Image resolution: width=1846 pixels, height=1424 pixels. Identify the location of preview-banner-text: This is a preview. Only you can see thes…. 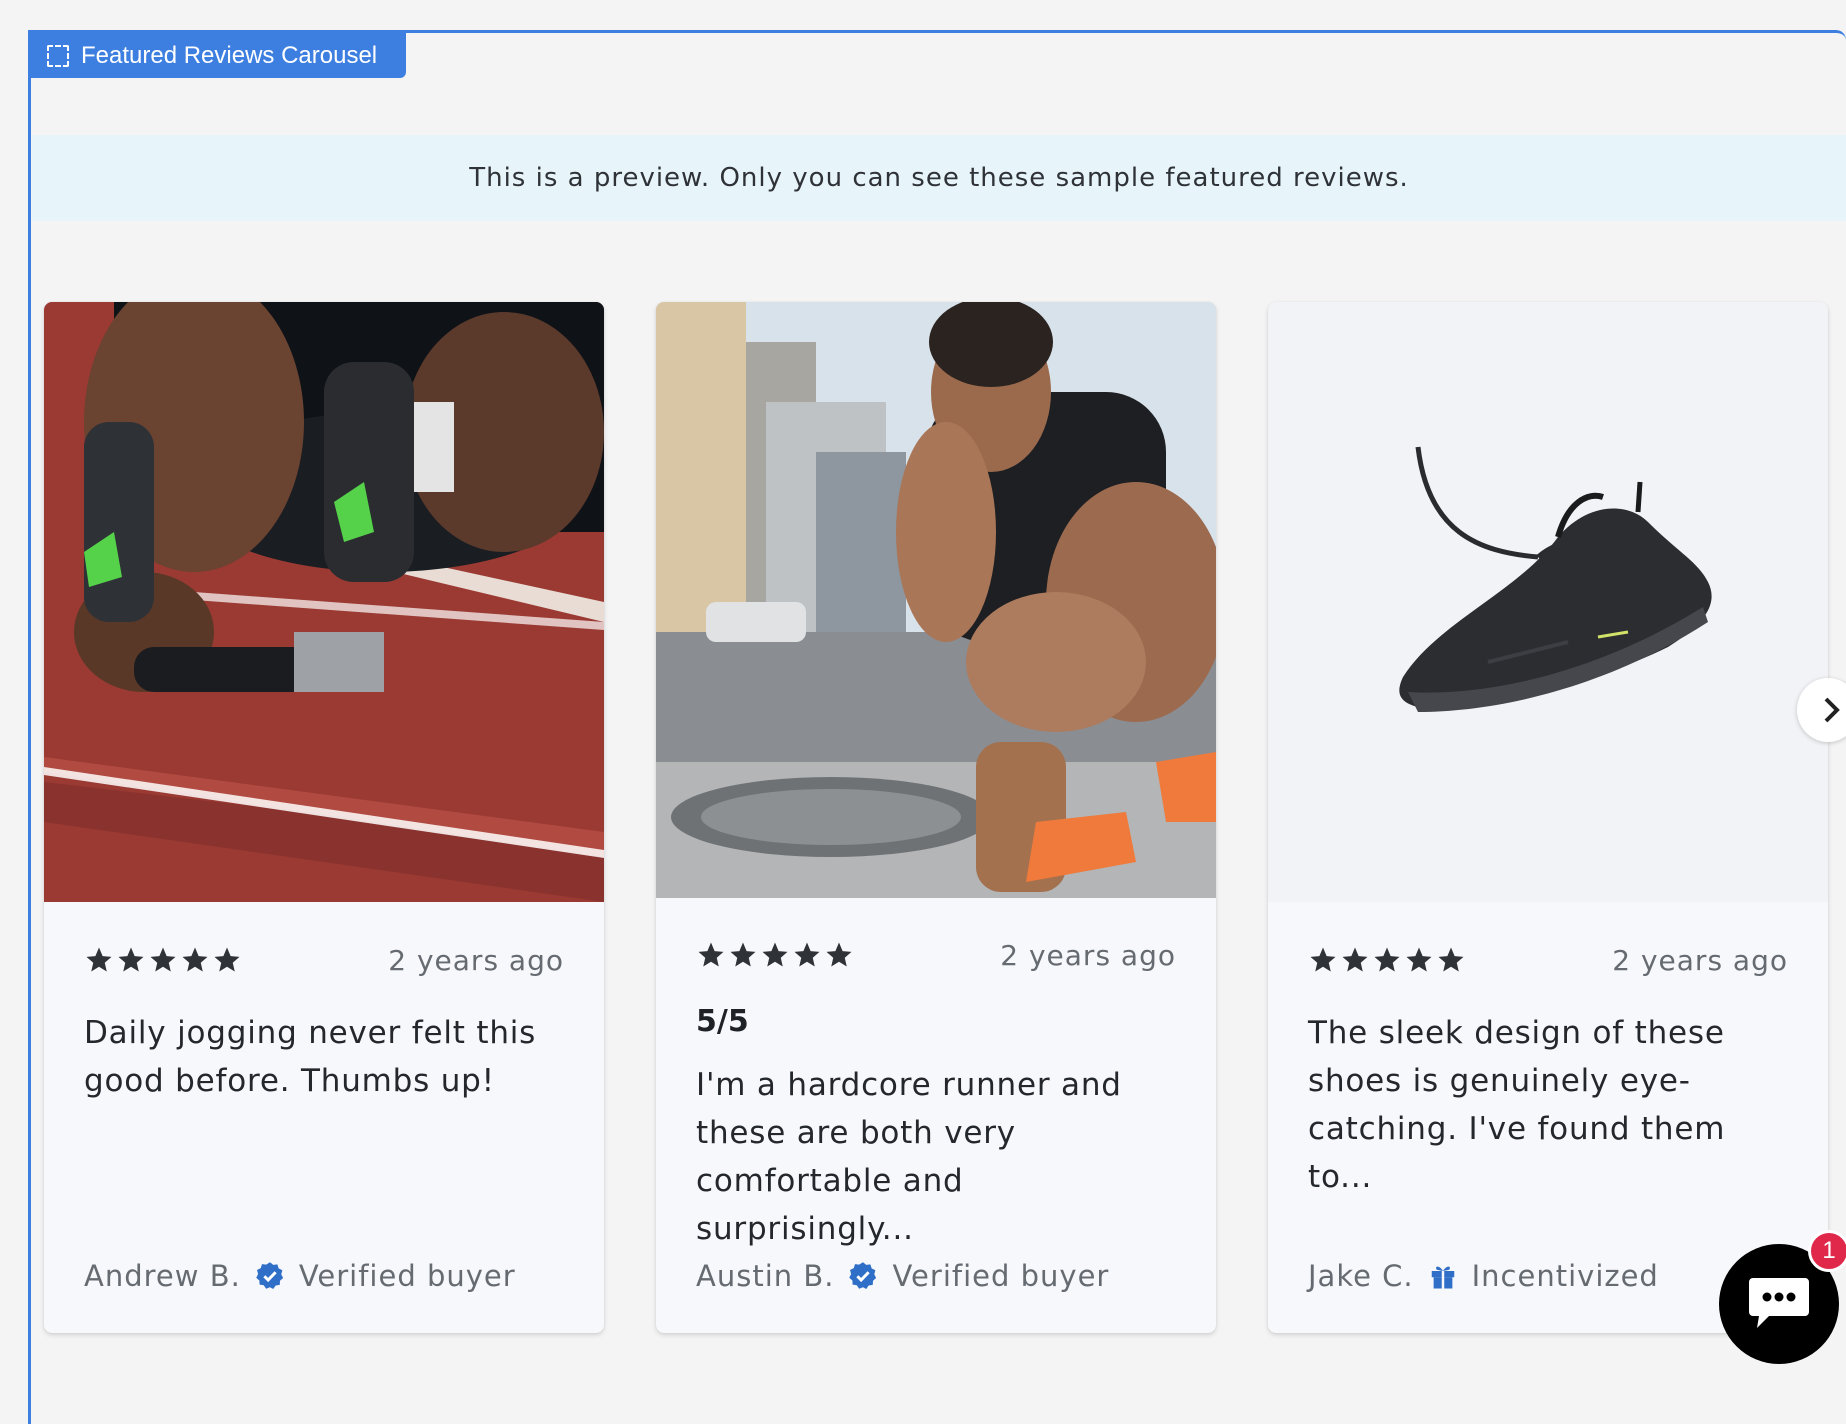
(939, 178).